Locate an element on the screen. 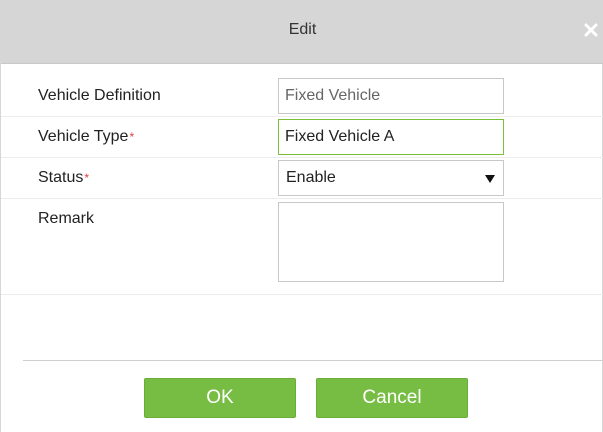  status-row: Status* Enable is located at coordinates (302, 178).